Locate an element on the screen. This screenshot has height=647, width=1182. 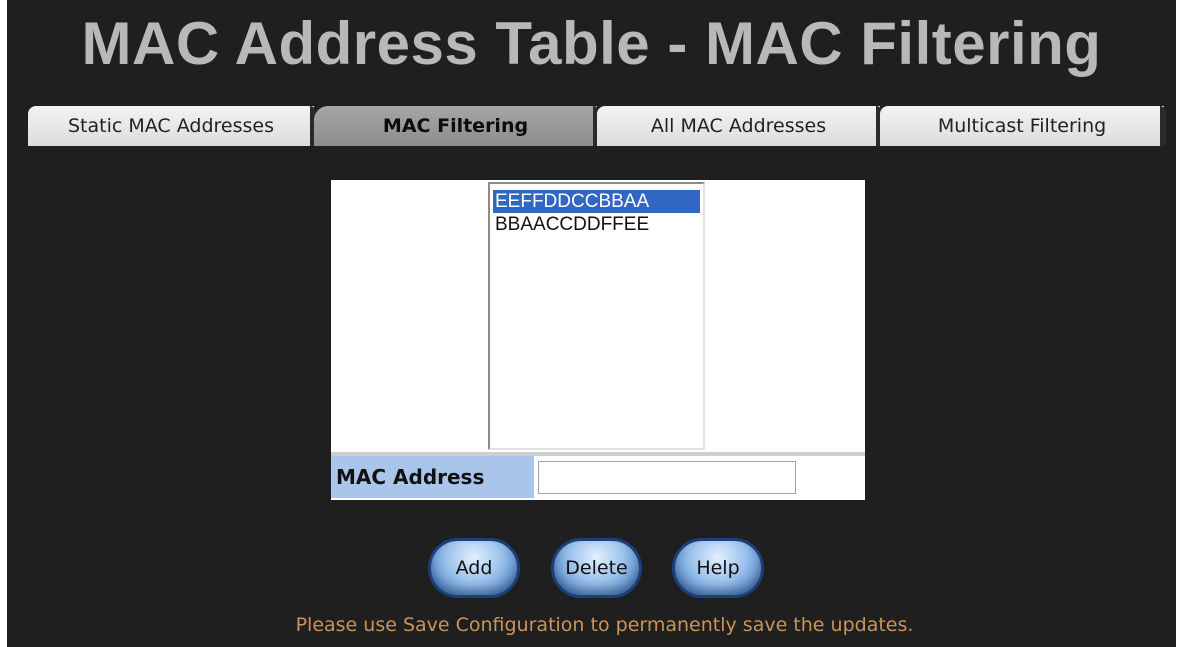
tab-multicast-filtering: Multicast Filtering is located at coordinates (1023, 126).